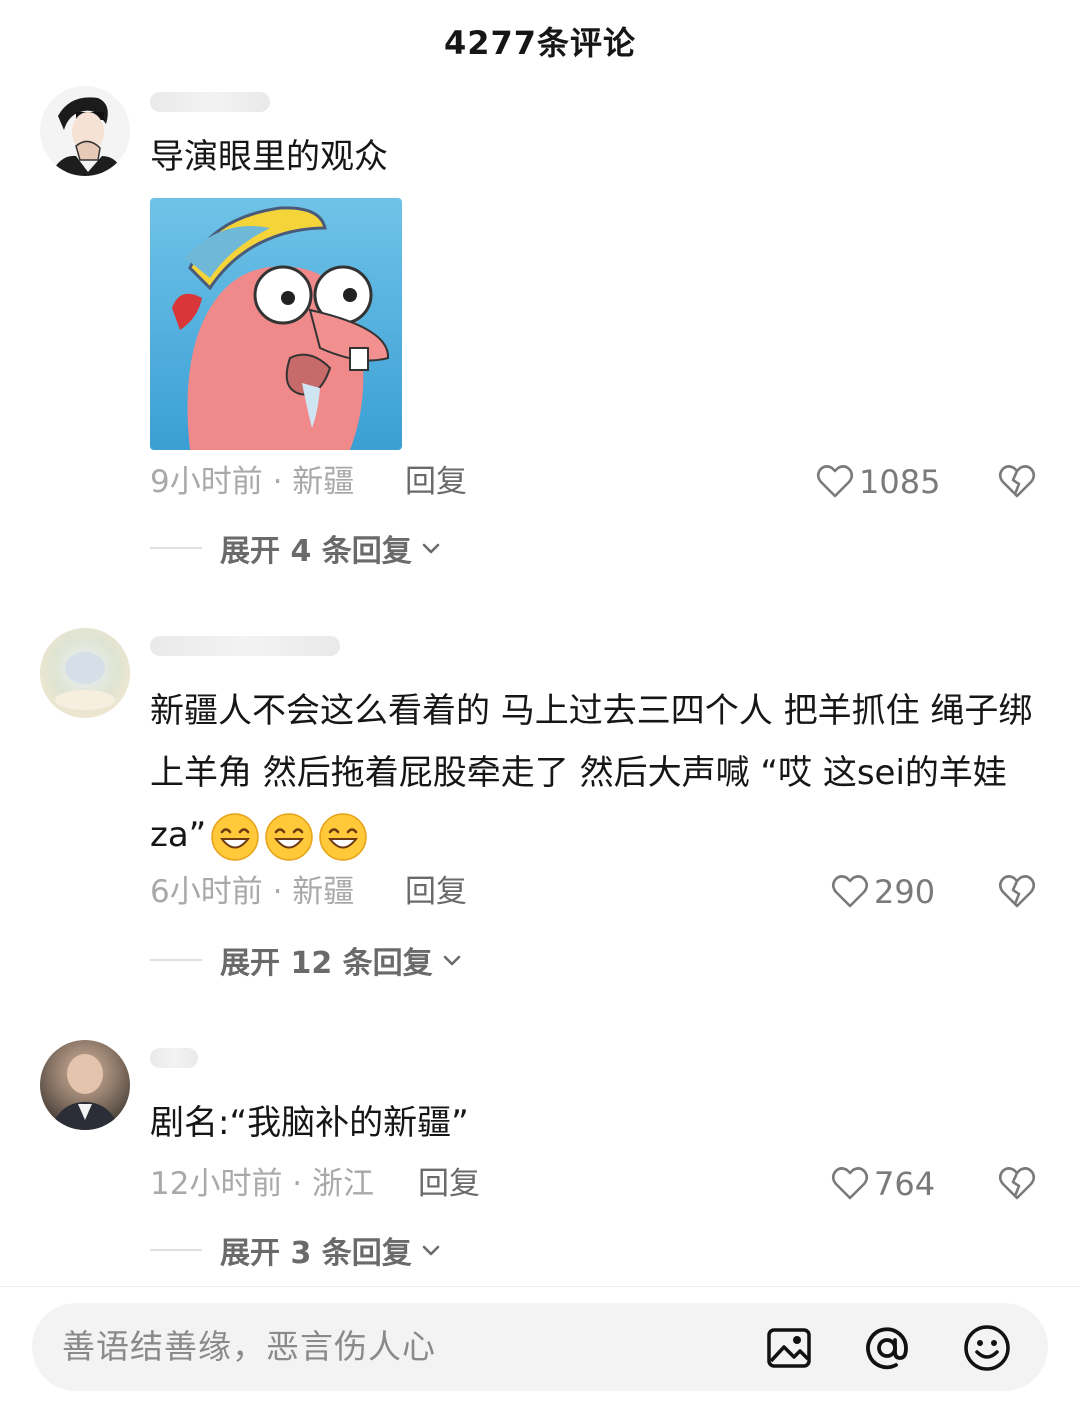 The height and width of the screenshot is (1427, 1080). What do you see at coordinates (316, 551) in the screenshot?
I see `expand-replies-label: 展开 4 条回复` at bounding box center [316, 551].